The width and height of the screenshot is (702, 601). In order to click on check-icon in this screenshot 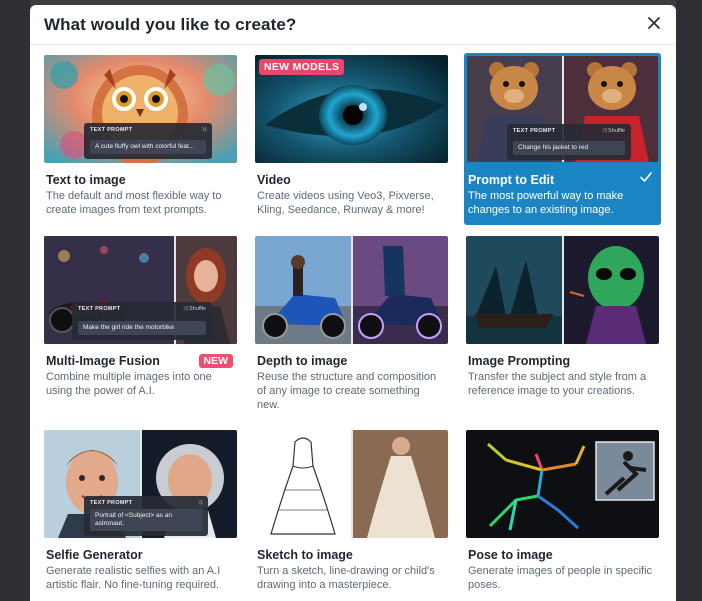, I will do `click(646, 177)`.